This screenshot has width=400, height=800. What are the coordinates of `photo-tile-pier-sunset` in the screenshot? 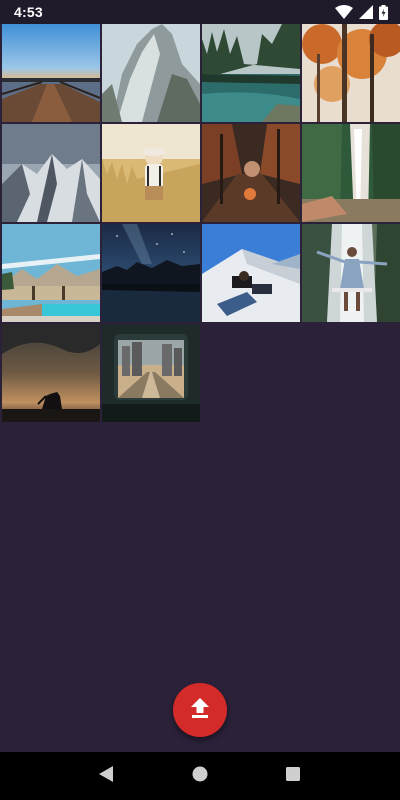 It's located at (51, 73).